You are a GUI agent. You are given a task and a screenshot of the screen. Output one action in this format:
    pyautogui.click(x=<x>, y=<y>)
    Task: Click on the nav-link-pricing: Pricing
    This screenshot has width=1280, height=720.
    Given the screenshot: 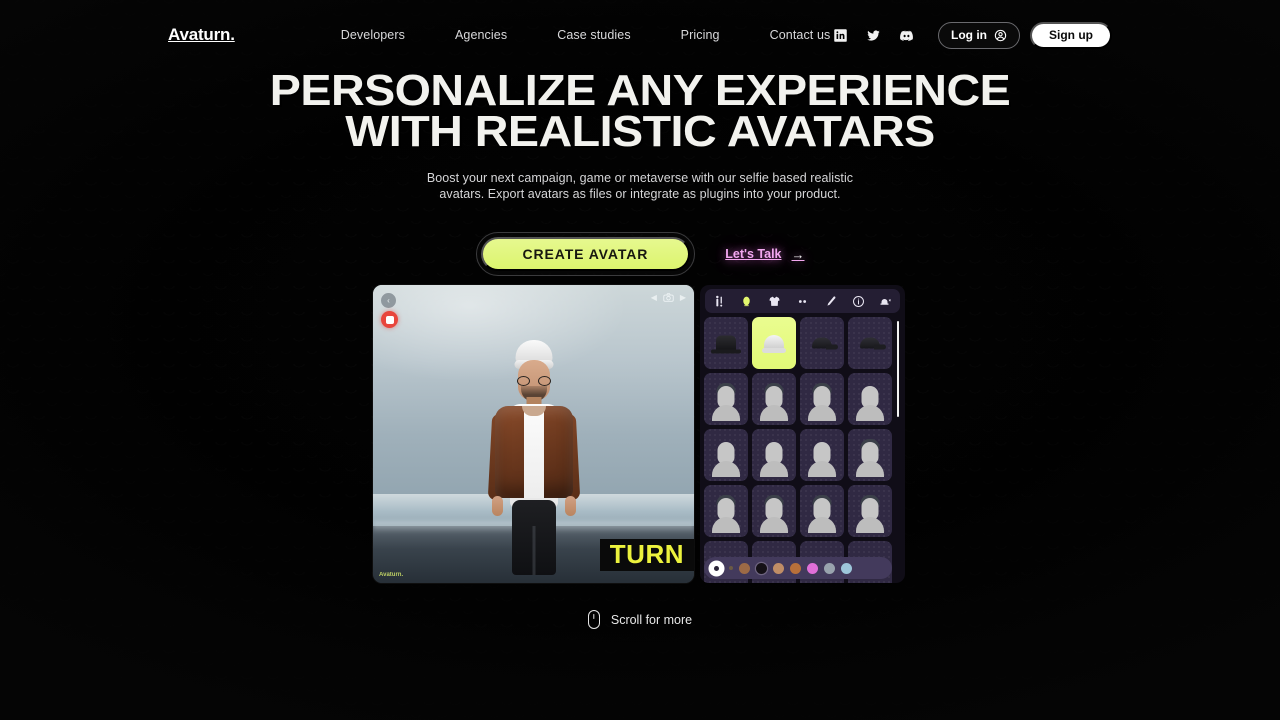 What is the action you would take?
    pyautogui.click(x=700, y=35)
    